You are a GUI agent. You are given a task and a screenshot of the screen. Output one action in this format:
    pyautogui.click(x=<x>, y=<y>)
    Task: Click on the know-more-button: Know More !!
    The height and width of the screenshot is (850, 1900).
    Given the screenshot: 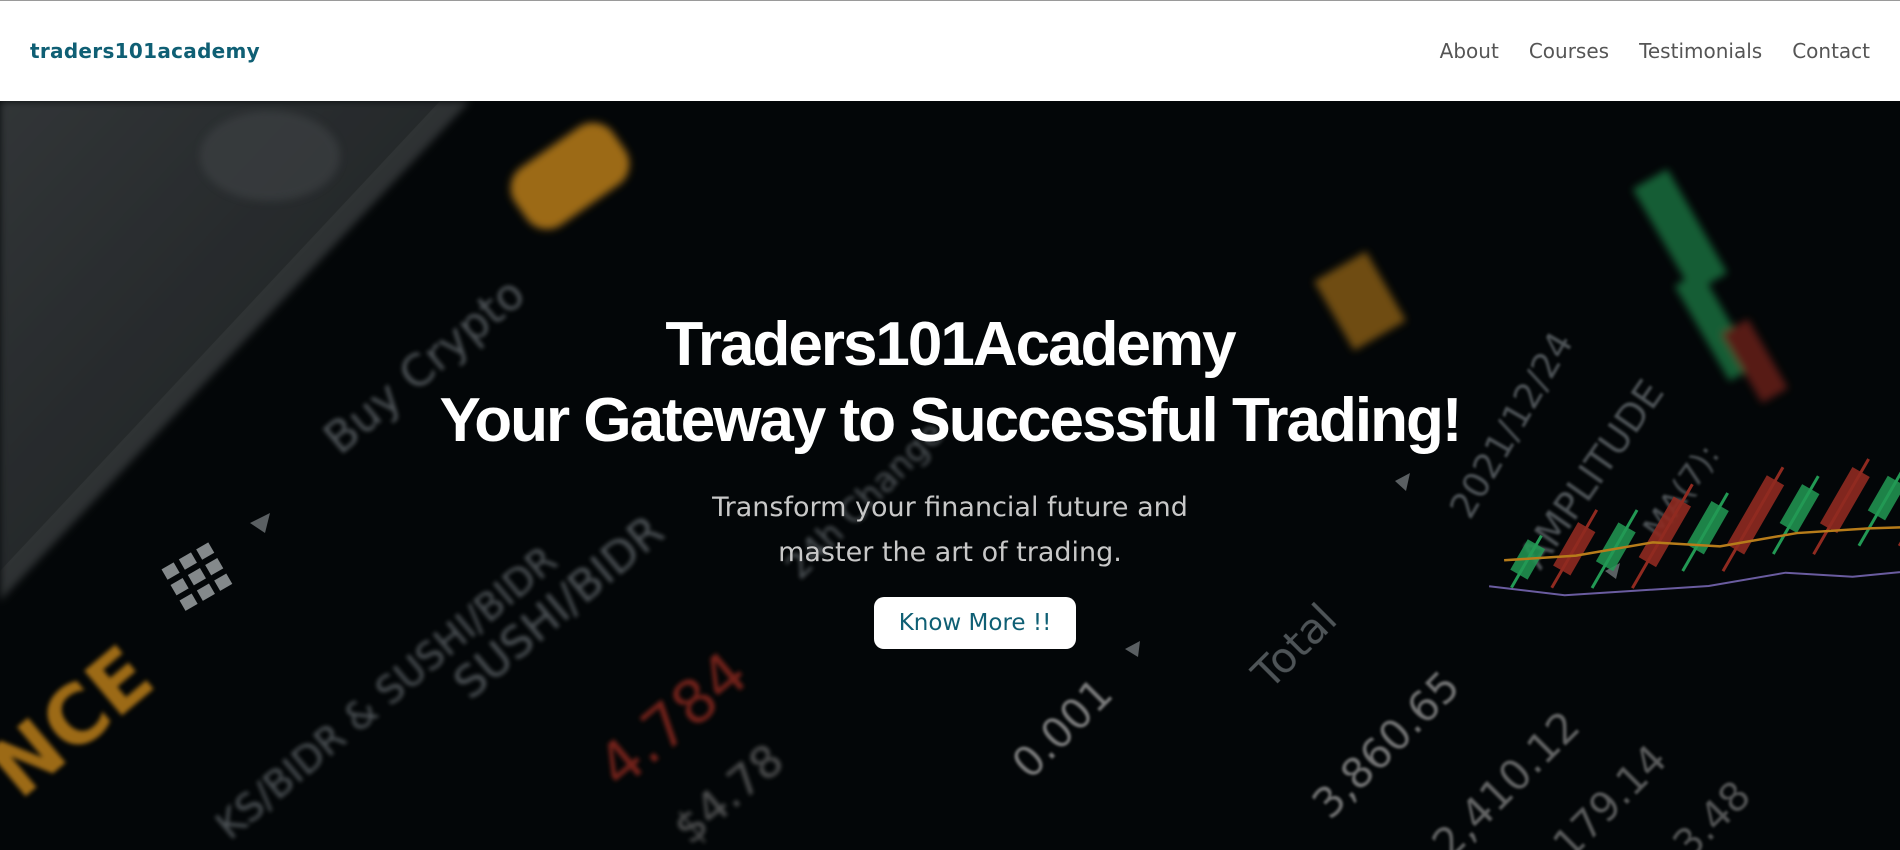 What is the action you would take?
    pyautogui.click(x=975, y=623)
    